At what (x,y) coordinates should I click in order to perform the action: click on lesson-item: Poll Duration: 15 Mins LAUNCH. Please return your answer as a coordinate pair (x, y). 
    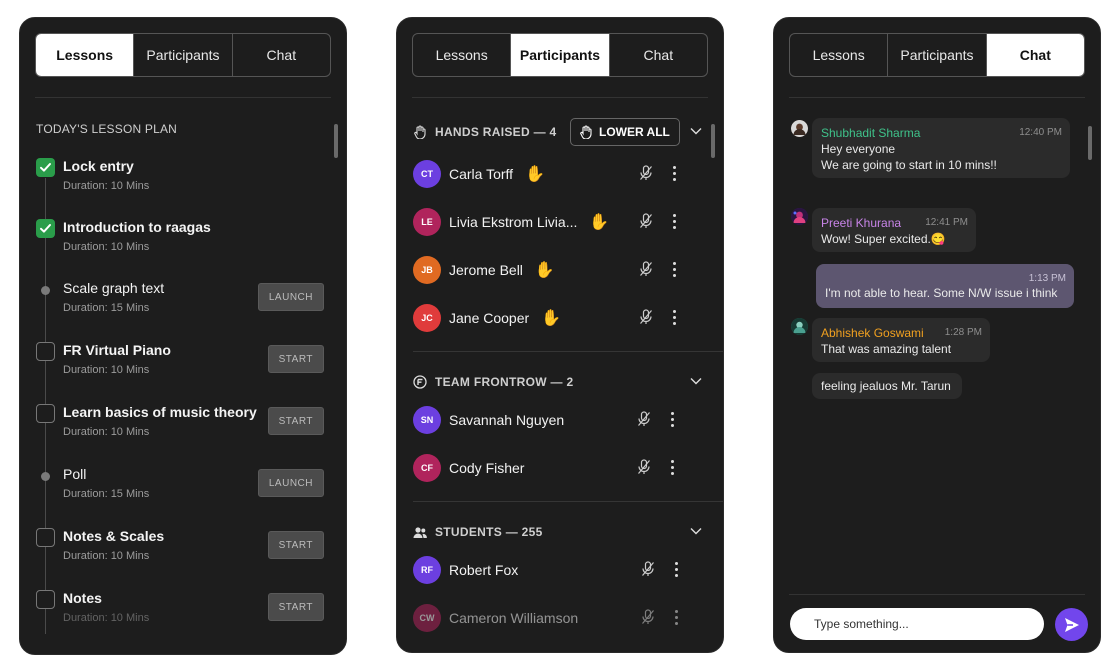
    Looking at the image, I should click on (180, 491).